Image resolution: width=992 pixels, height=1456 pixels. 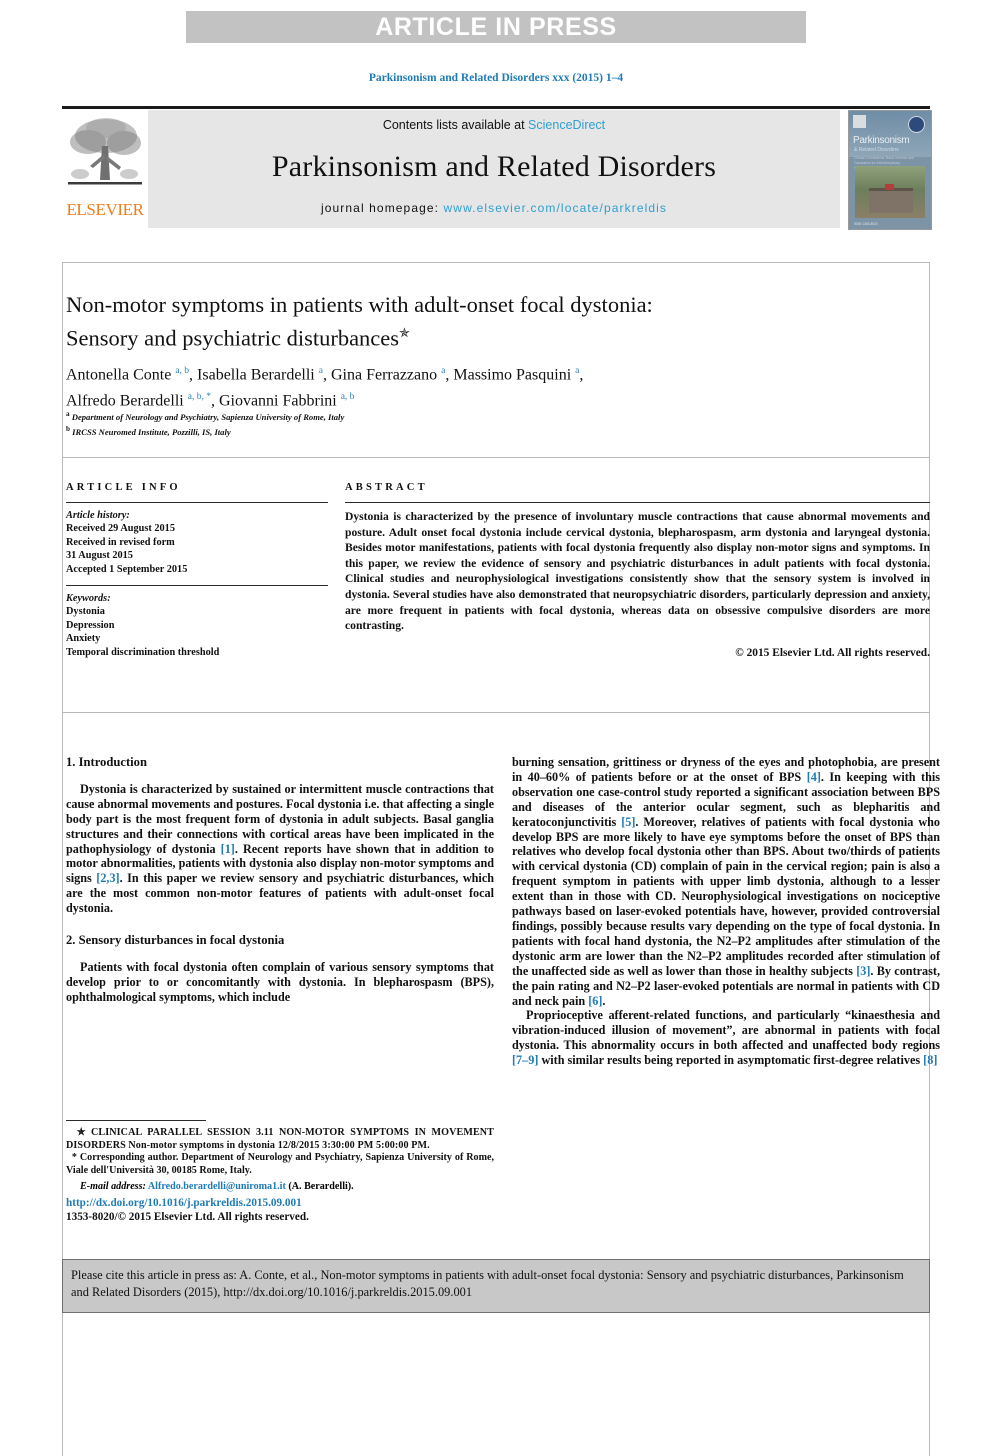 I want to click on keyword-item: Dystonia, so click(x=85, y=612).